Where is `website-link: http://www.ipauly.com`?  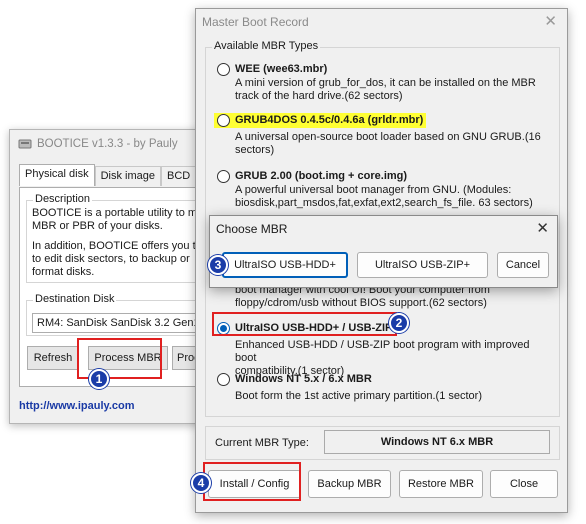
website-link: http://www.ipauly.com is located at coordinates (77, 406).